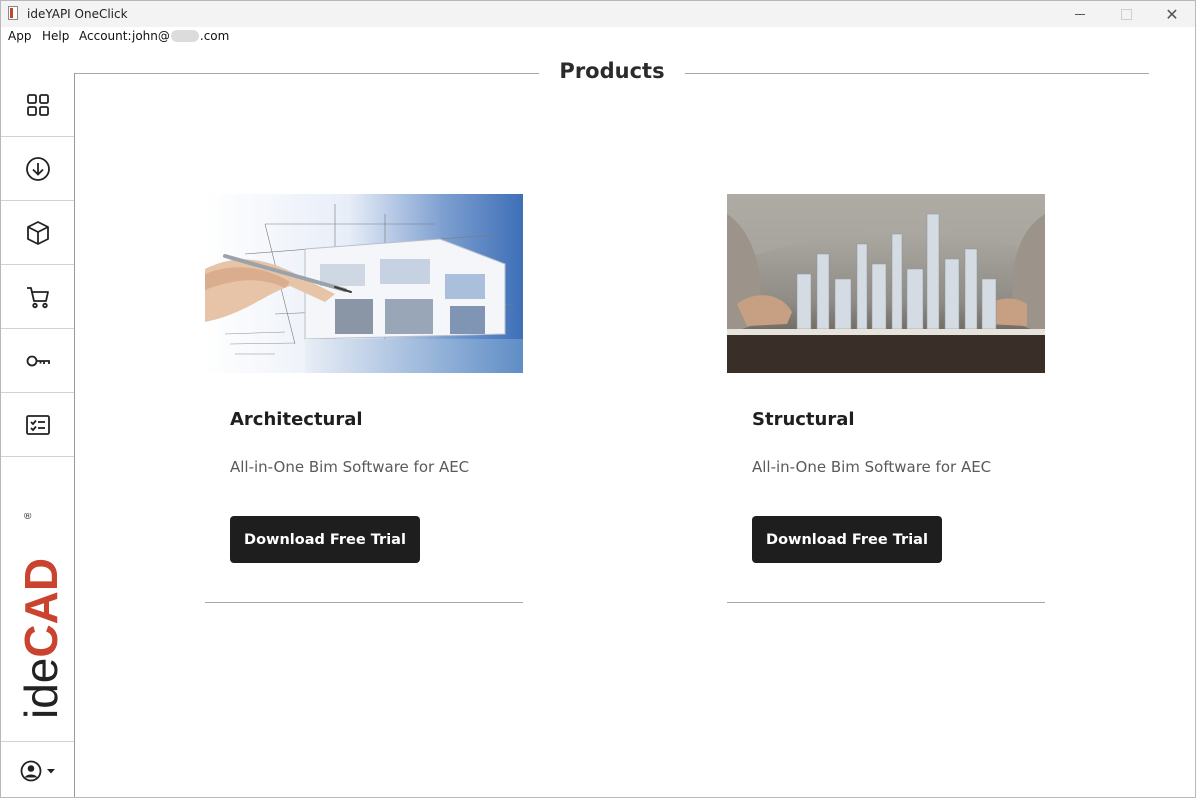 The width and height of the screenshot is (1196, 798). I want to click on redacted-blur, so click(184, 36).